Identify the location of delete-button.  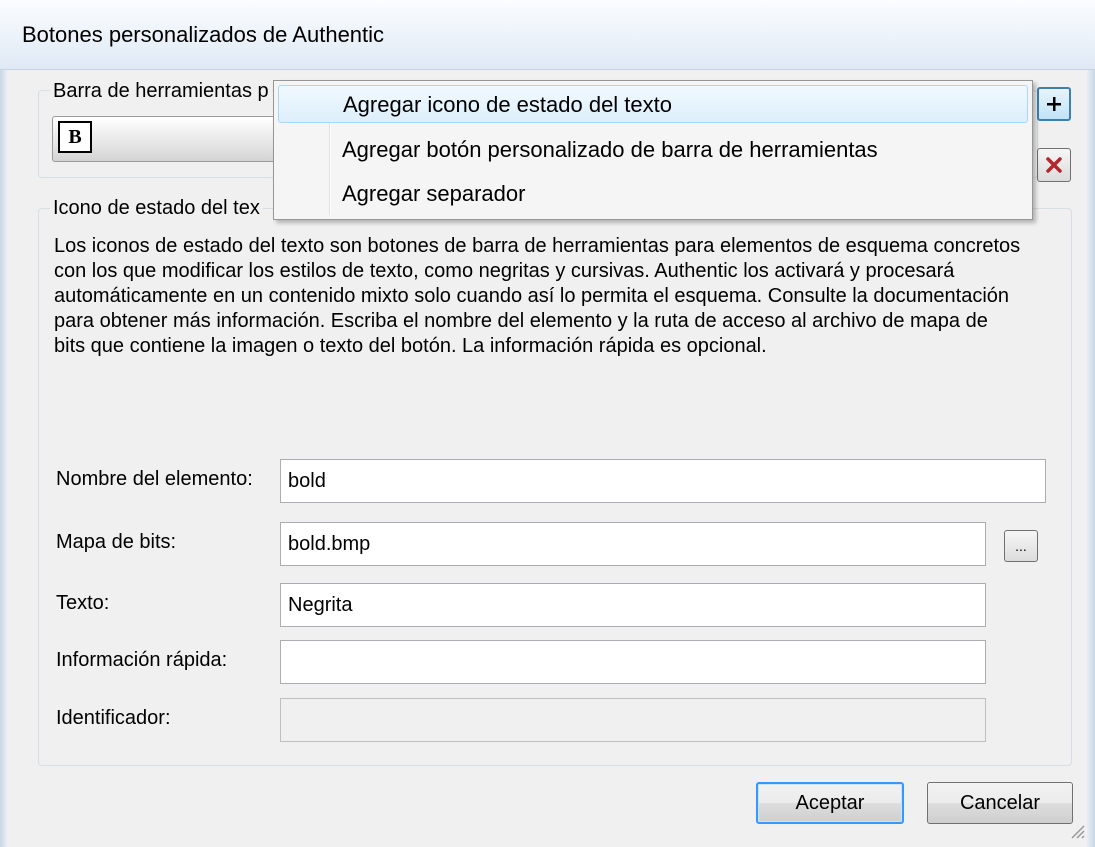
(1054, 165).